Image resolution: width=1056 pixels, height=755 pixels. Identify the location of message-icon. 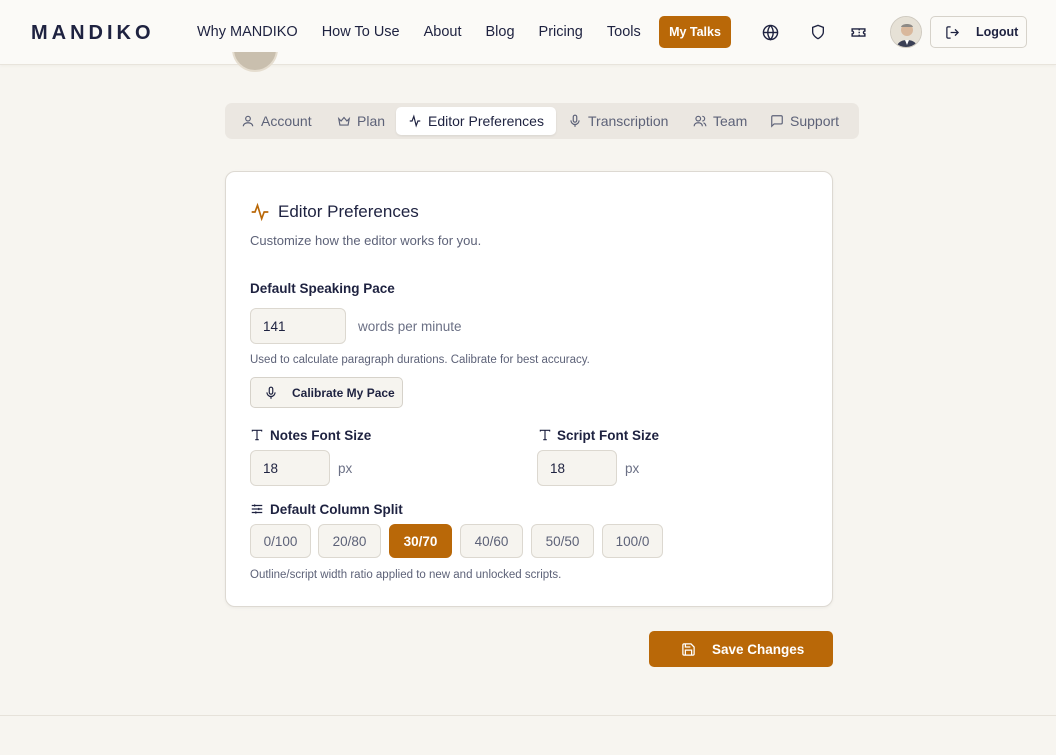
(777, 121).